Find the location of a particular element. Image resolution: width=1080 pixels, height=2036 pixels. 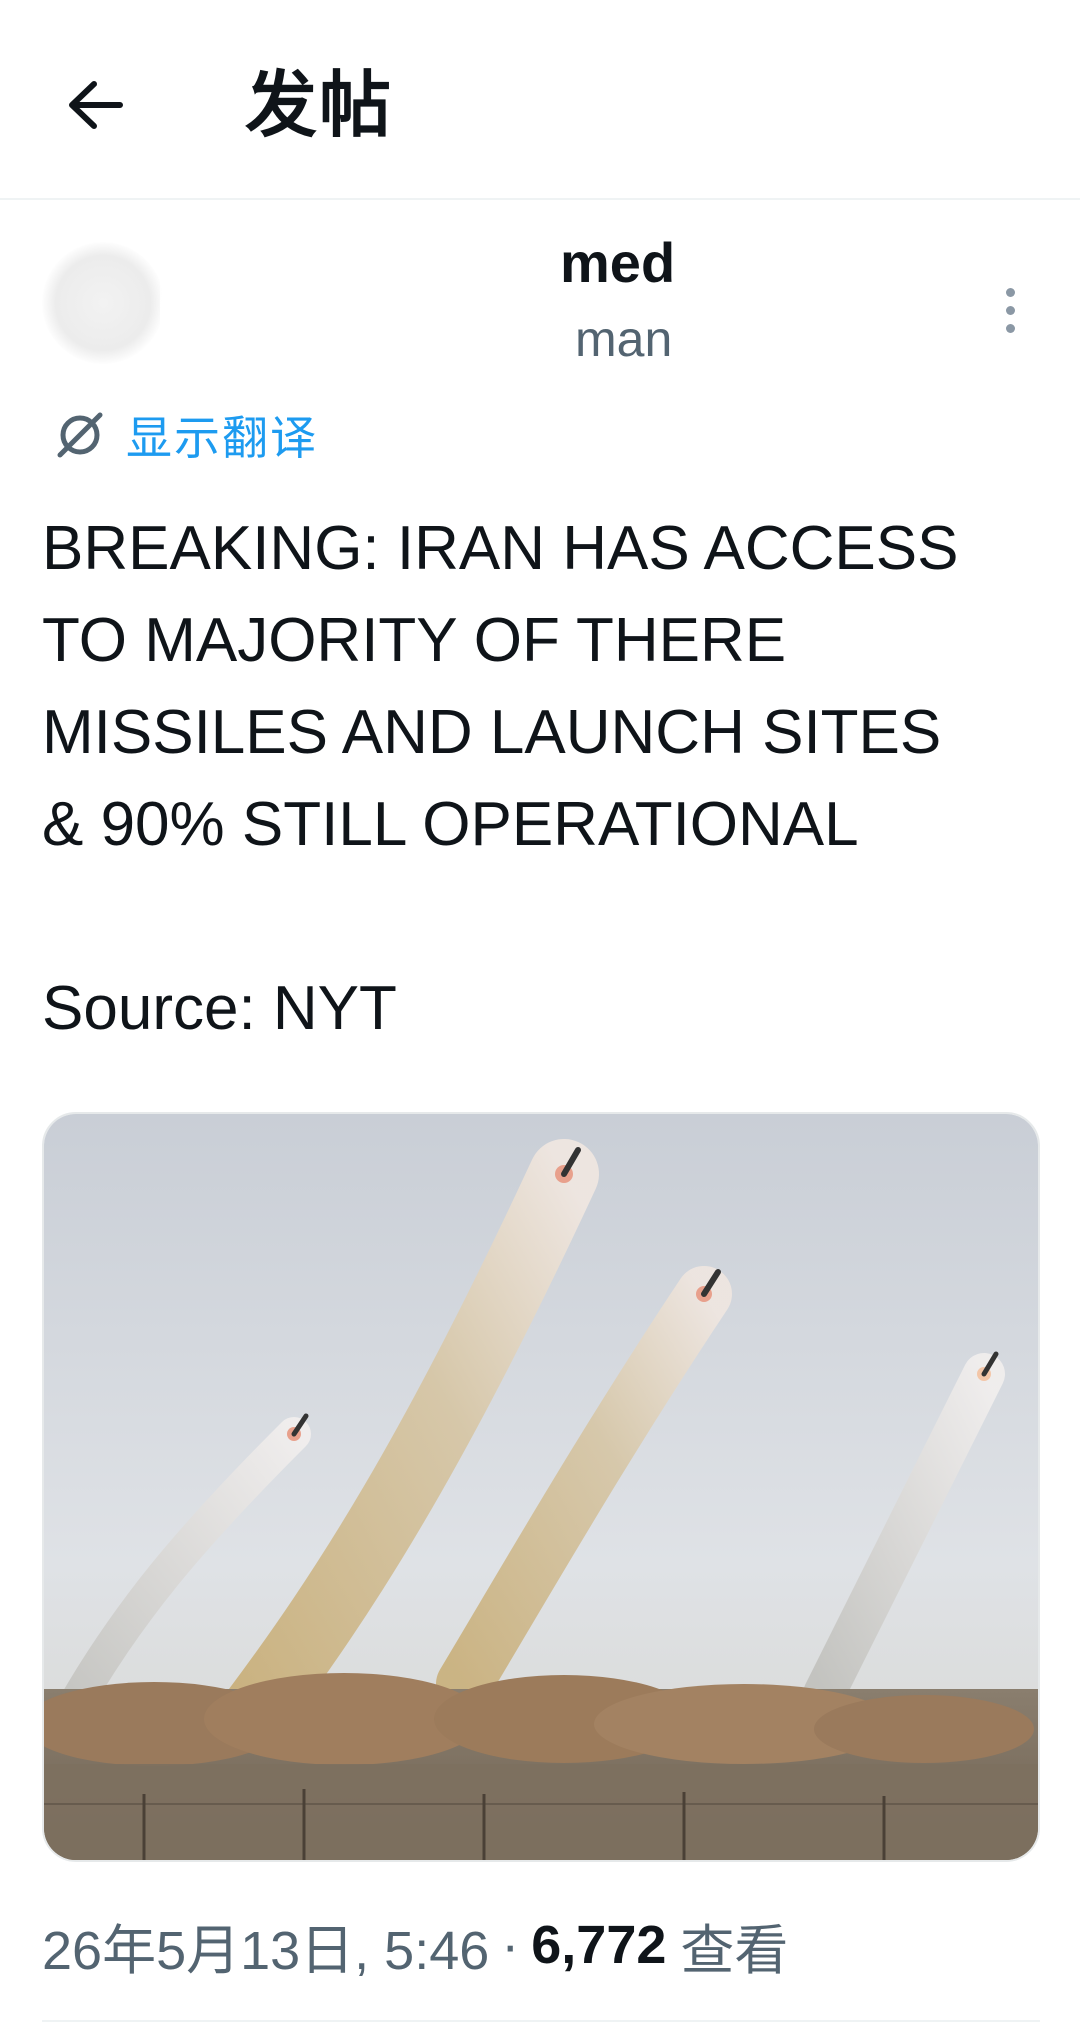

top-app-bar: 发帖 is located at coordinates (540, 100).